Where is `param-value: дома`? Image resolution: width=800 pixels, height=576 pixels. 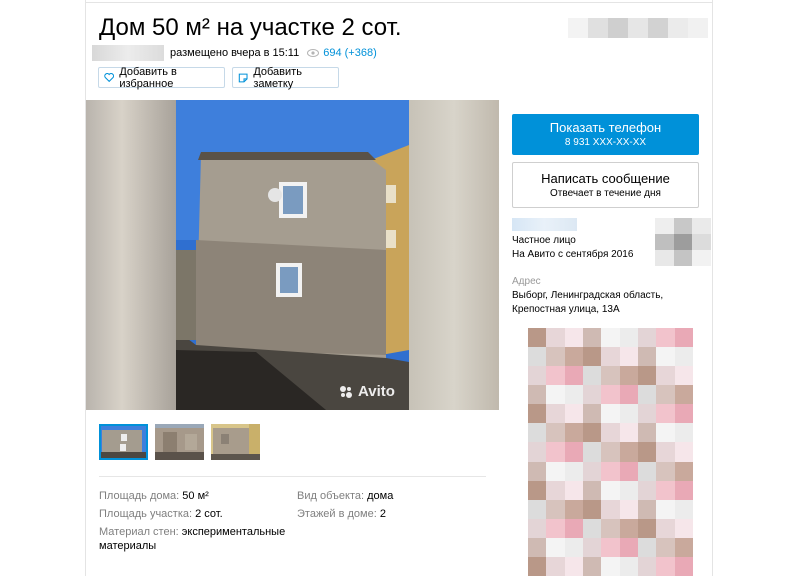 param-value: дома is located at coordinates (380, 496).